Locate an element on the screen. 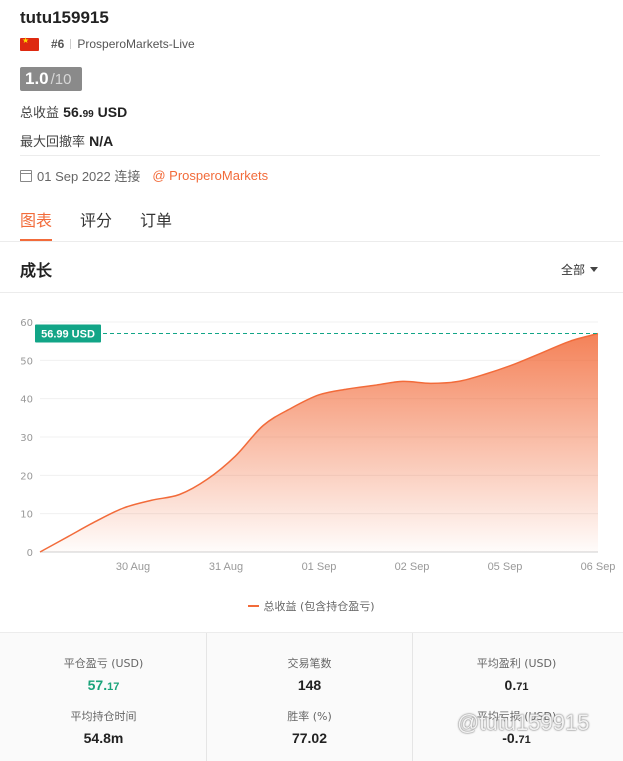 This screenshot has height=761, width=623. avg-profit-label: 平均盈利 (USD) is located at coordinates (516, 663).